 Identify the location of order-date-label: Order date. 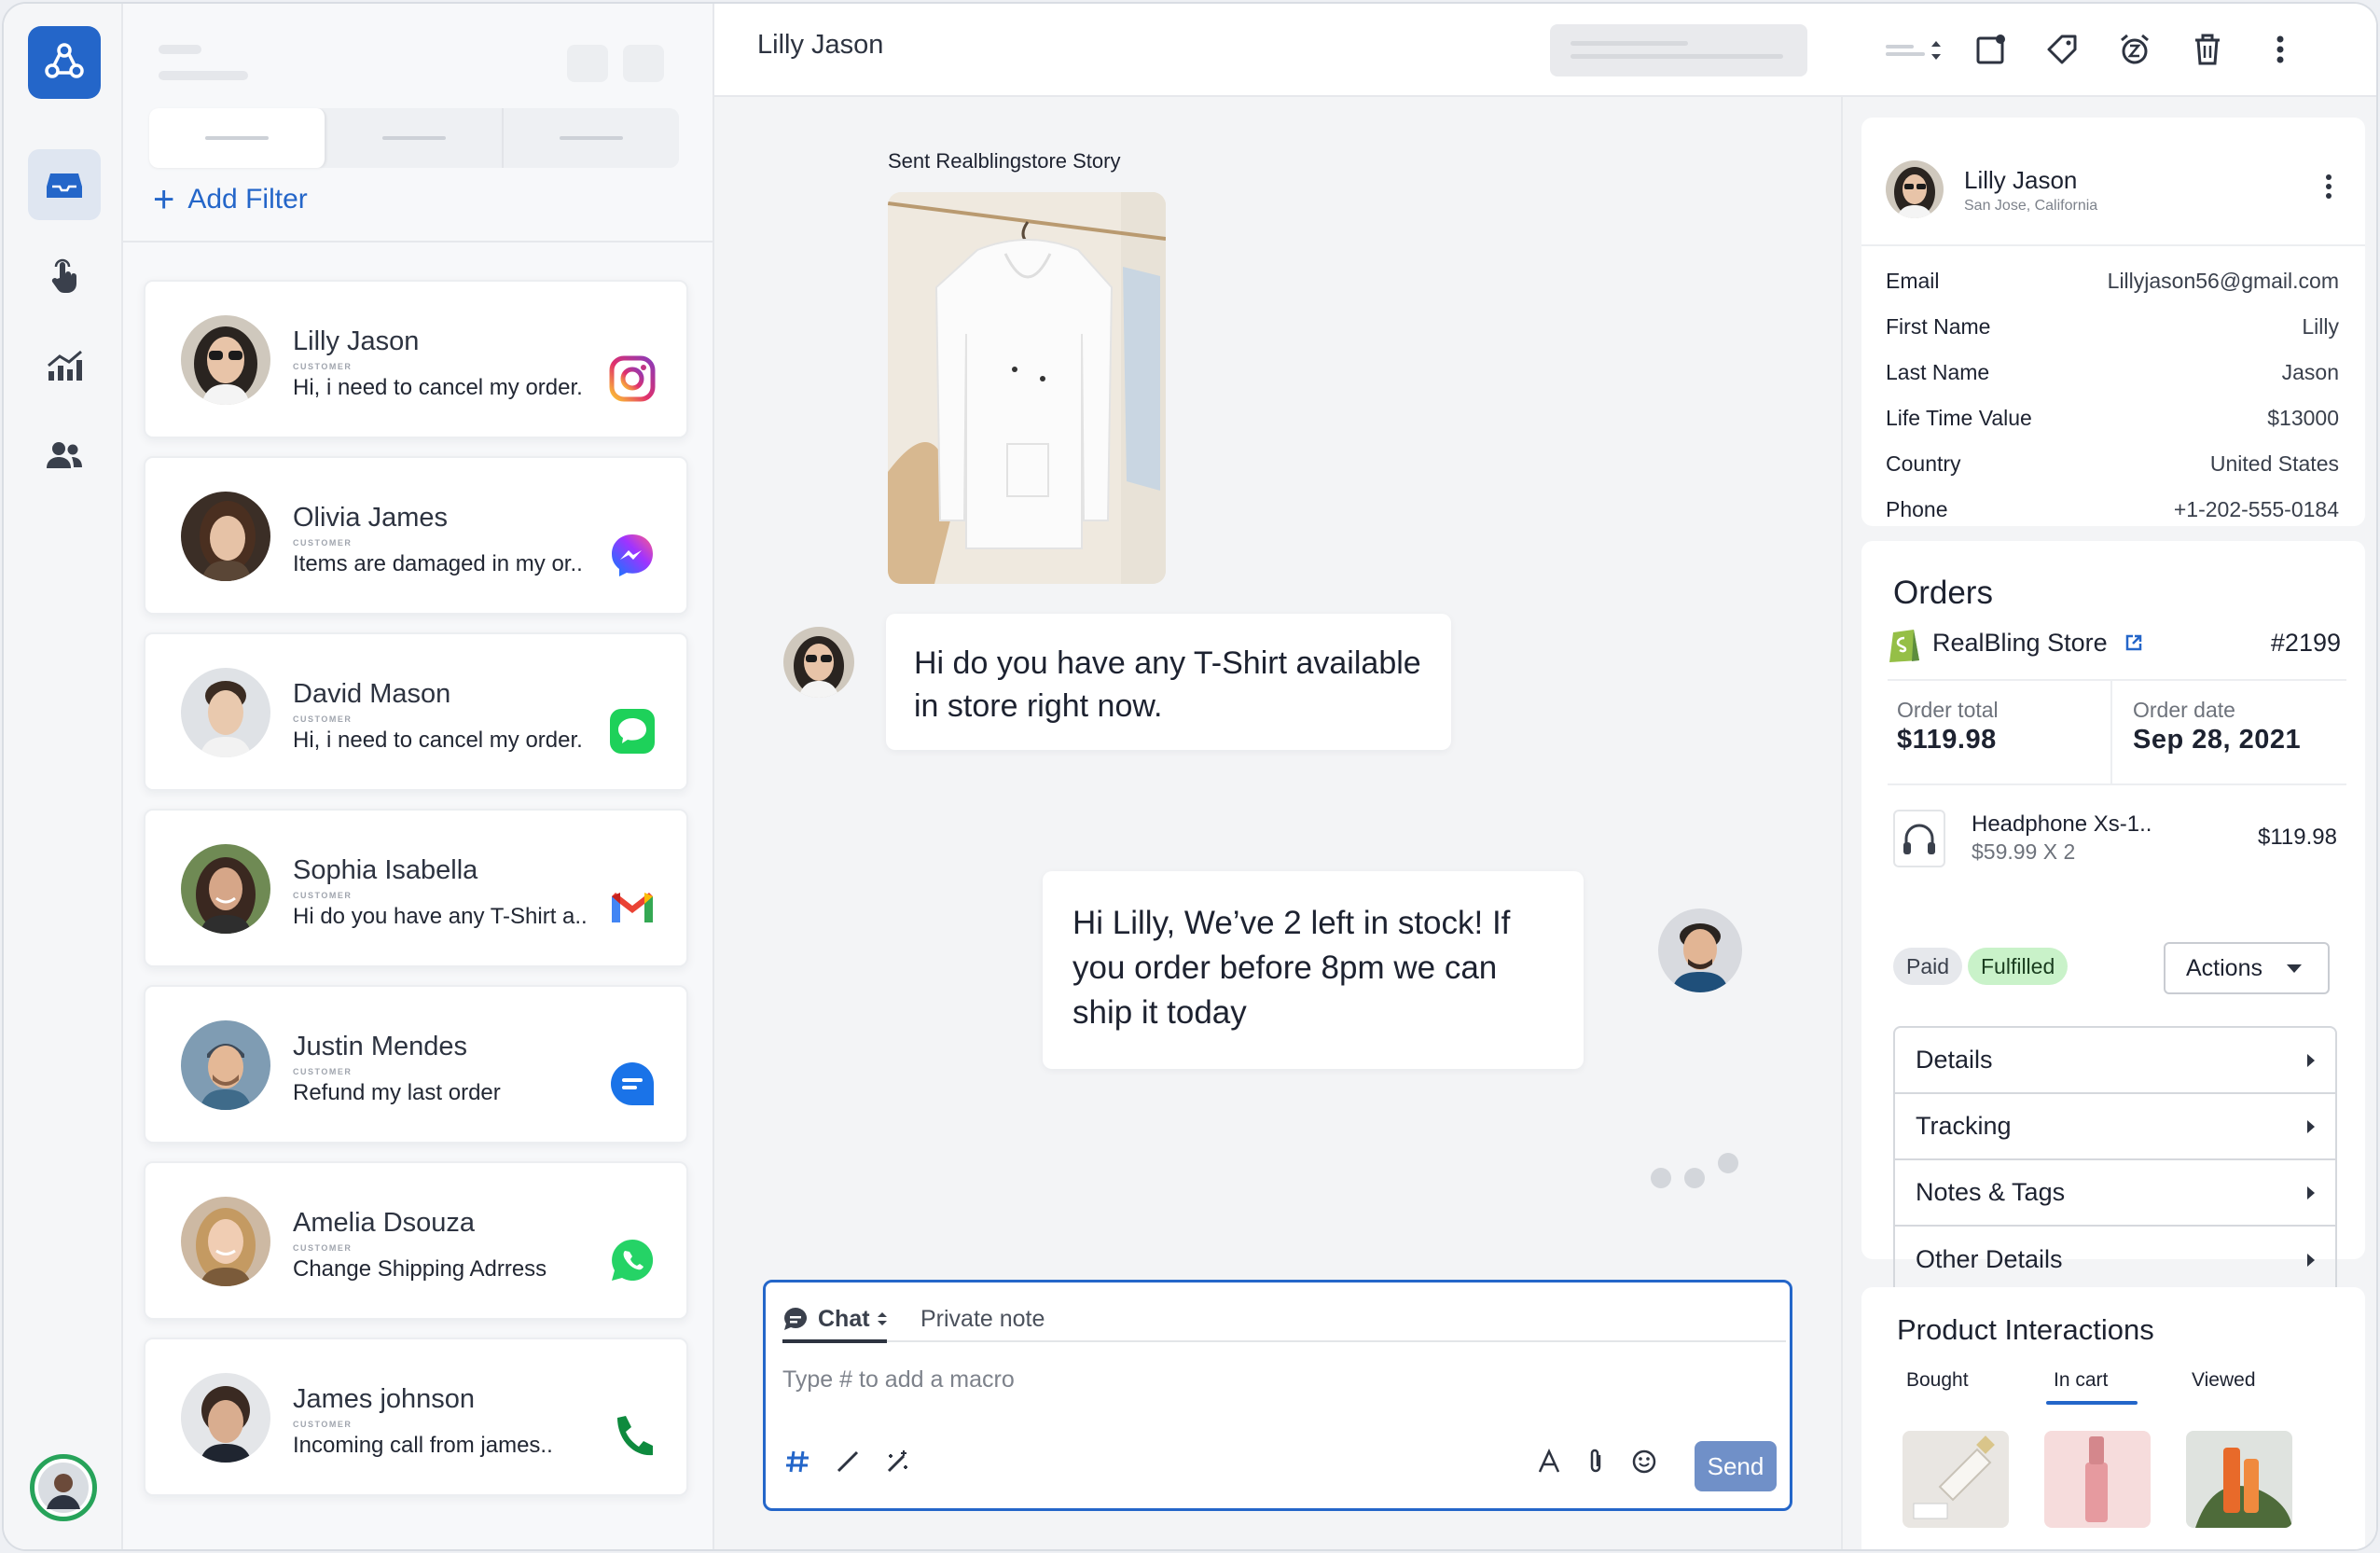
(2184, 710).